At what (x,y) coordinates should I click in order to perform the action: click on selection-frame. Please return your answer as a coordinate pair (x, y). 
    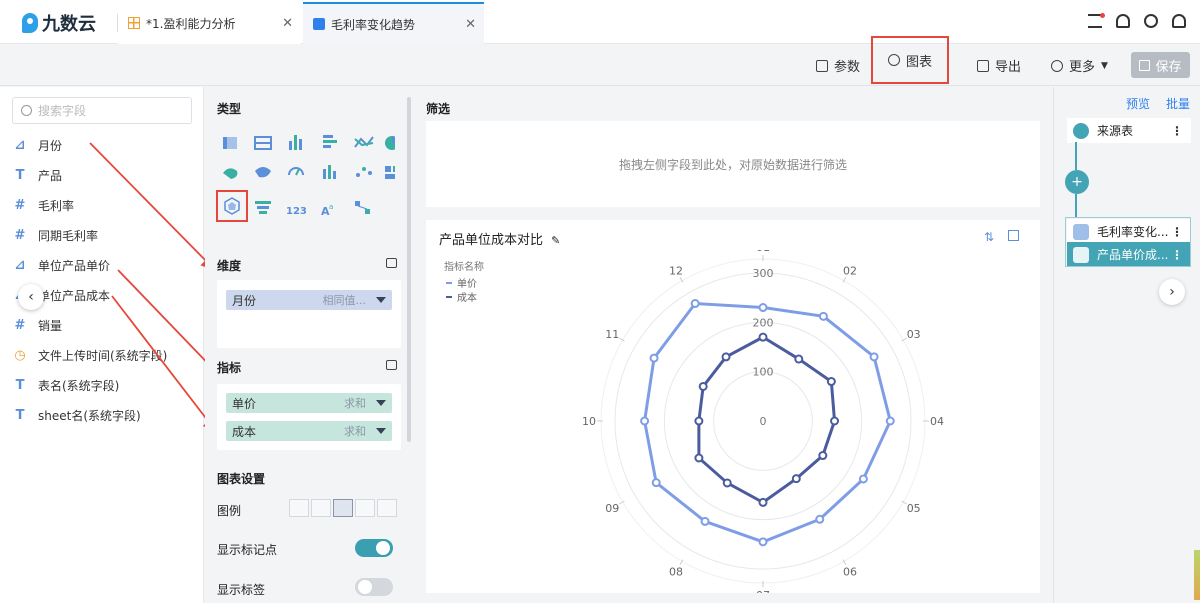
    Looking at the image, I should click on (1128, 242).